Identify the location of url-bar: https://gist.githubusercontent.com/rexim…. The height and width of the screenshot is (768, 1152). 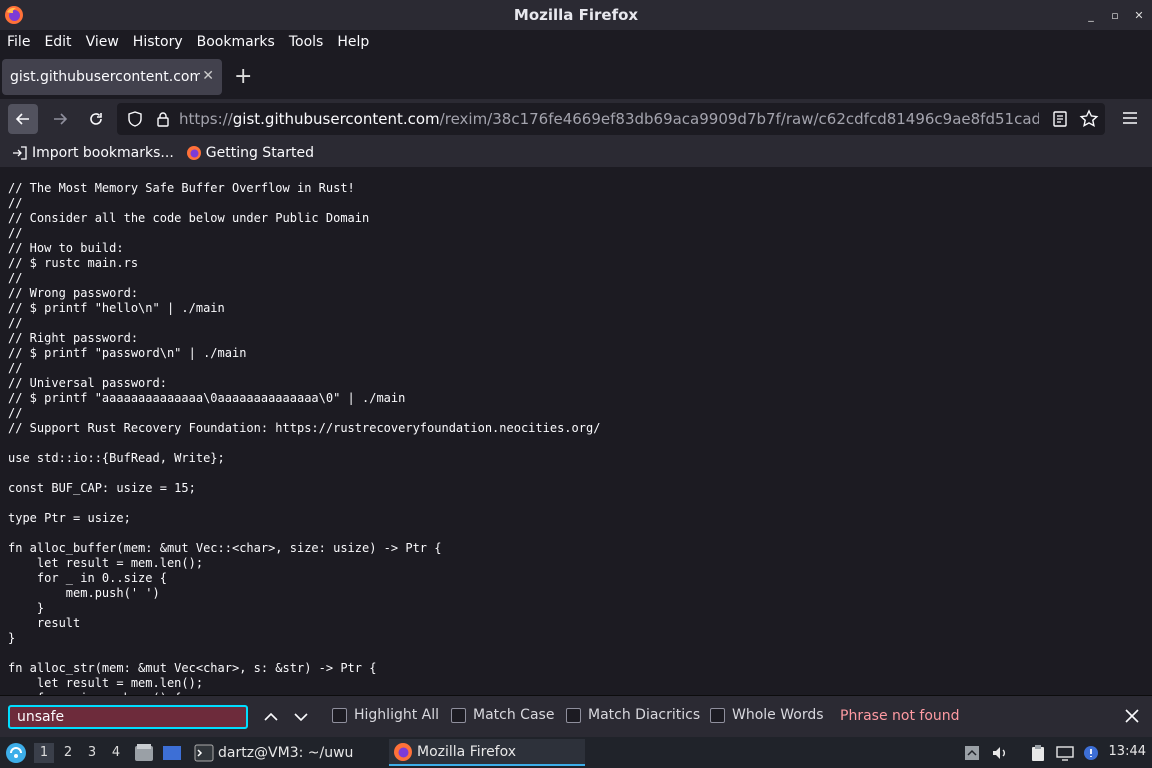
(611, 119).